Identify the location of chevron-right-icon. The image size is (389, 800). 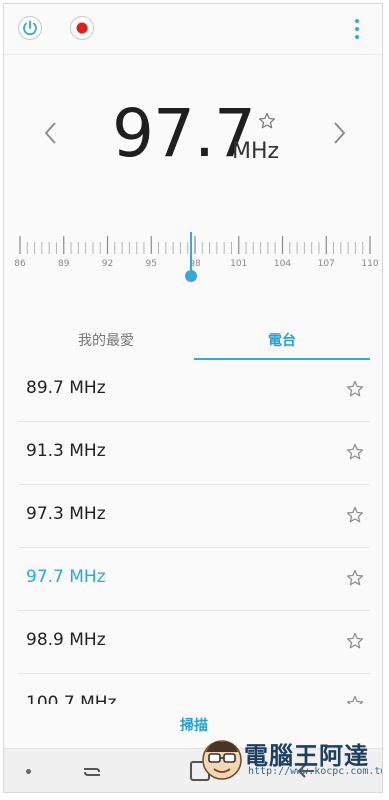
(340, 133).